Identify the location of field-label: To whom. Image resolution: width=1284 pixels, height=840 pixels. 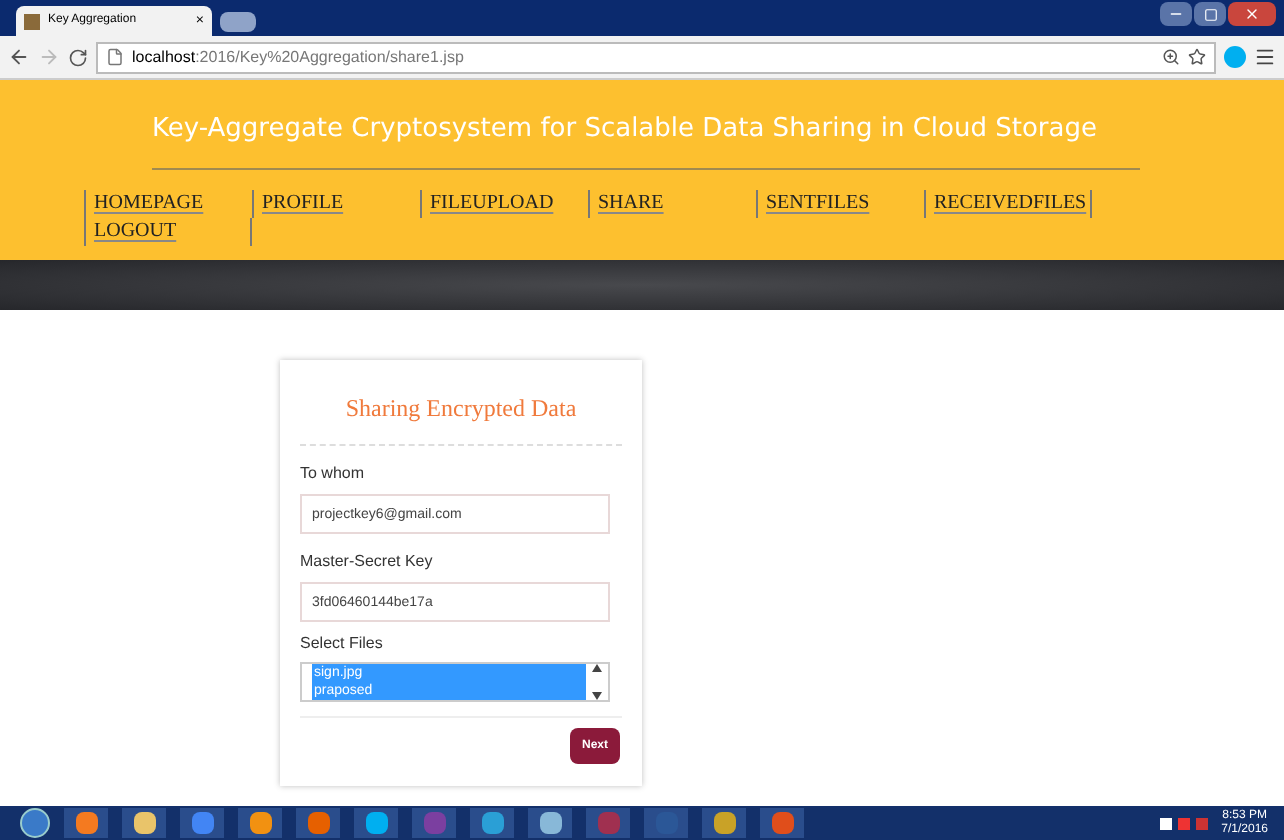
(333, 474).